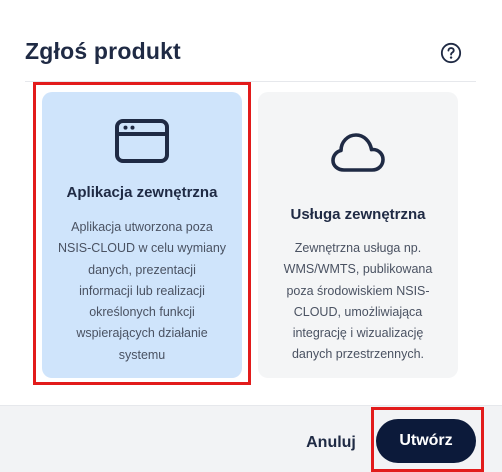 The width and height of the screenshot is (502, 472). What do you see at coordinates (451, 53) in the screenshot?
I see `help-icon` at bounding box center [451, 53].